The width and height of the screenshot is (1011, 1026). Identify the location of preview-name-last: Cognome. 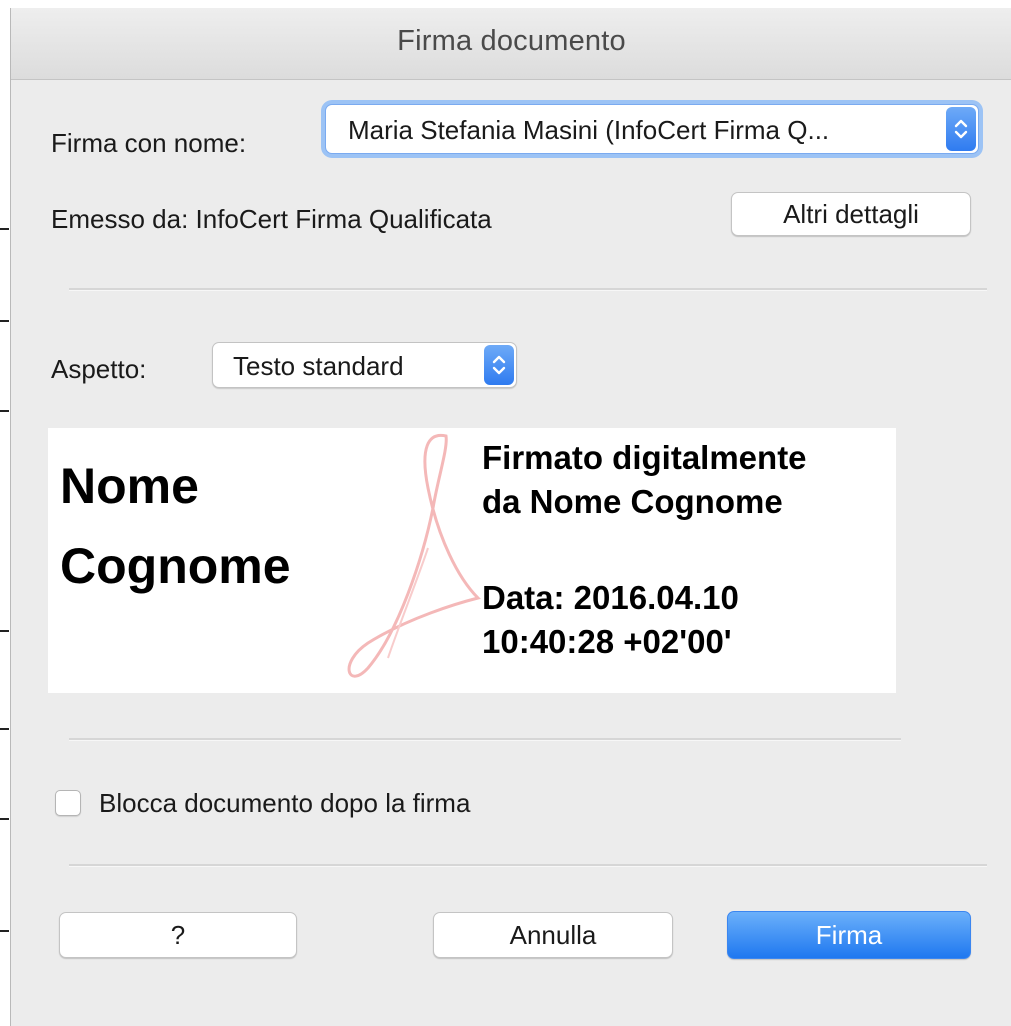
(175, 566).